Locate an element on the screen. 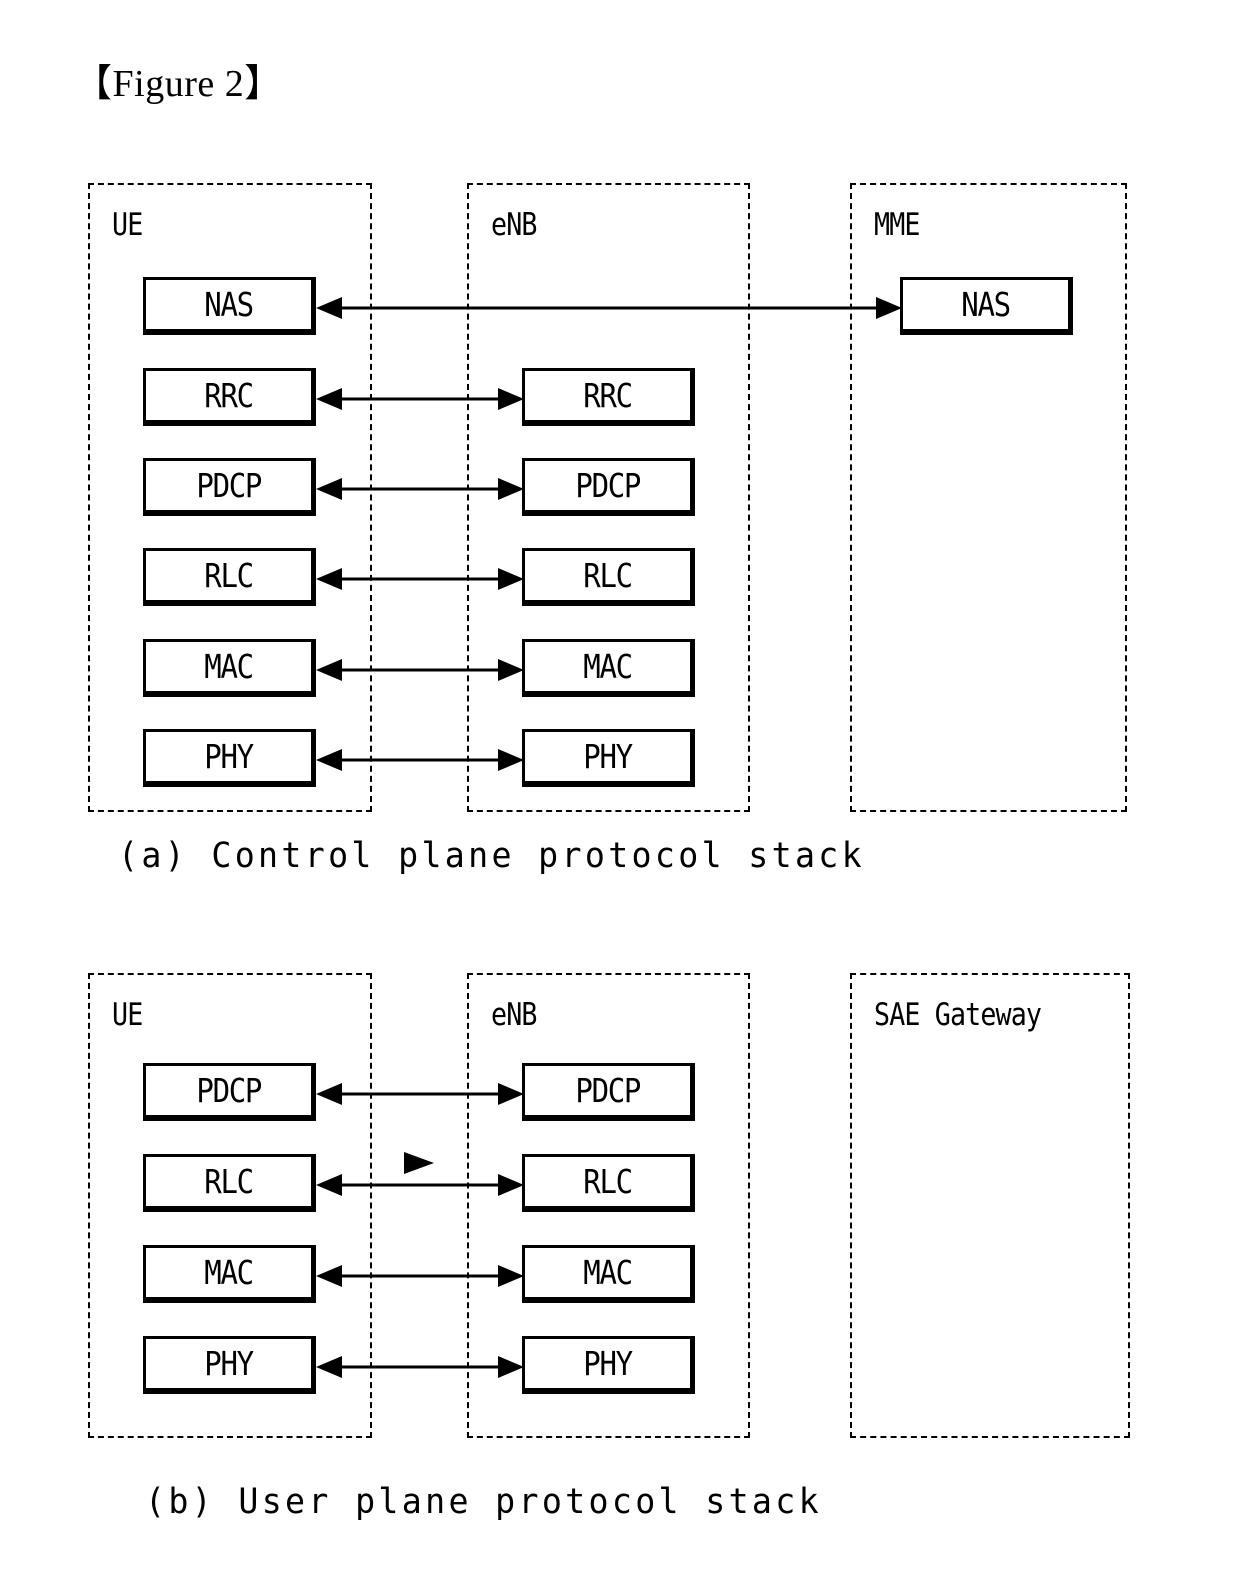 Image resolution: width=1240 pixels, height=1578 pixels. caption-user-plane: (b) User plane protocol stack is located at coordinates (483, 1502).